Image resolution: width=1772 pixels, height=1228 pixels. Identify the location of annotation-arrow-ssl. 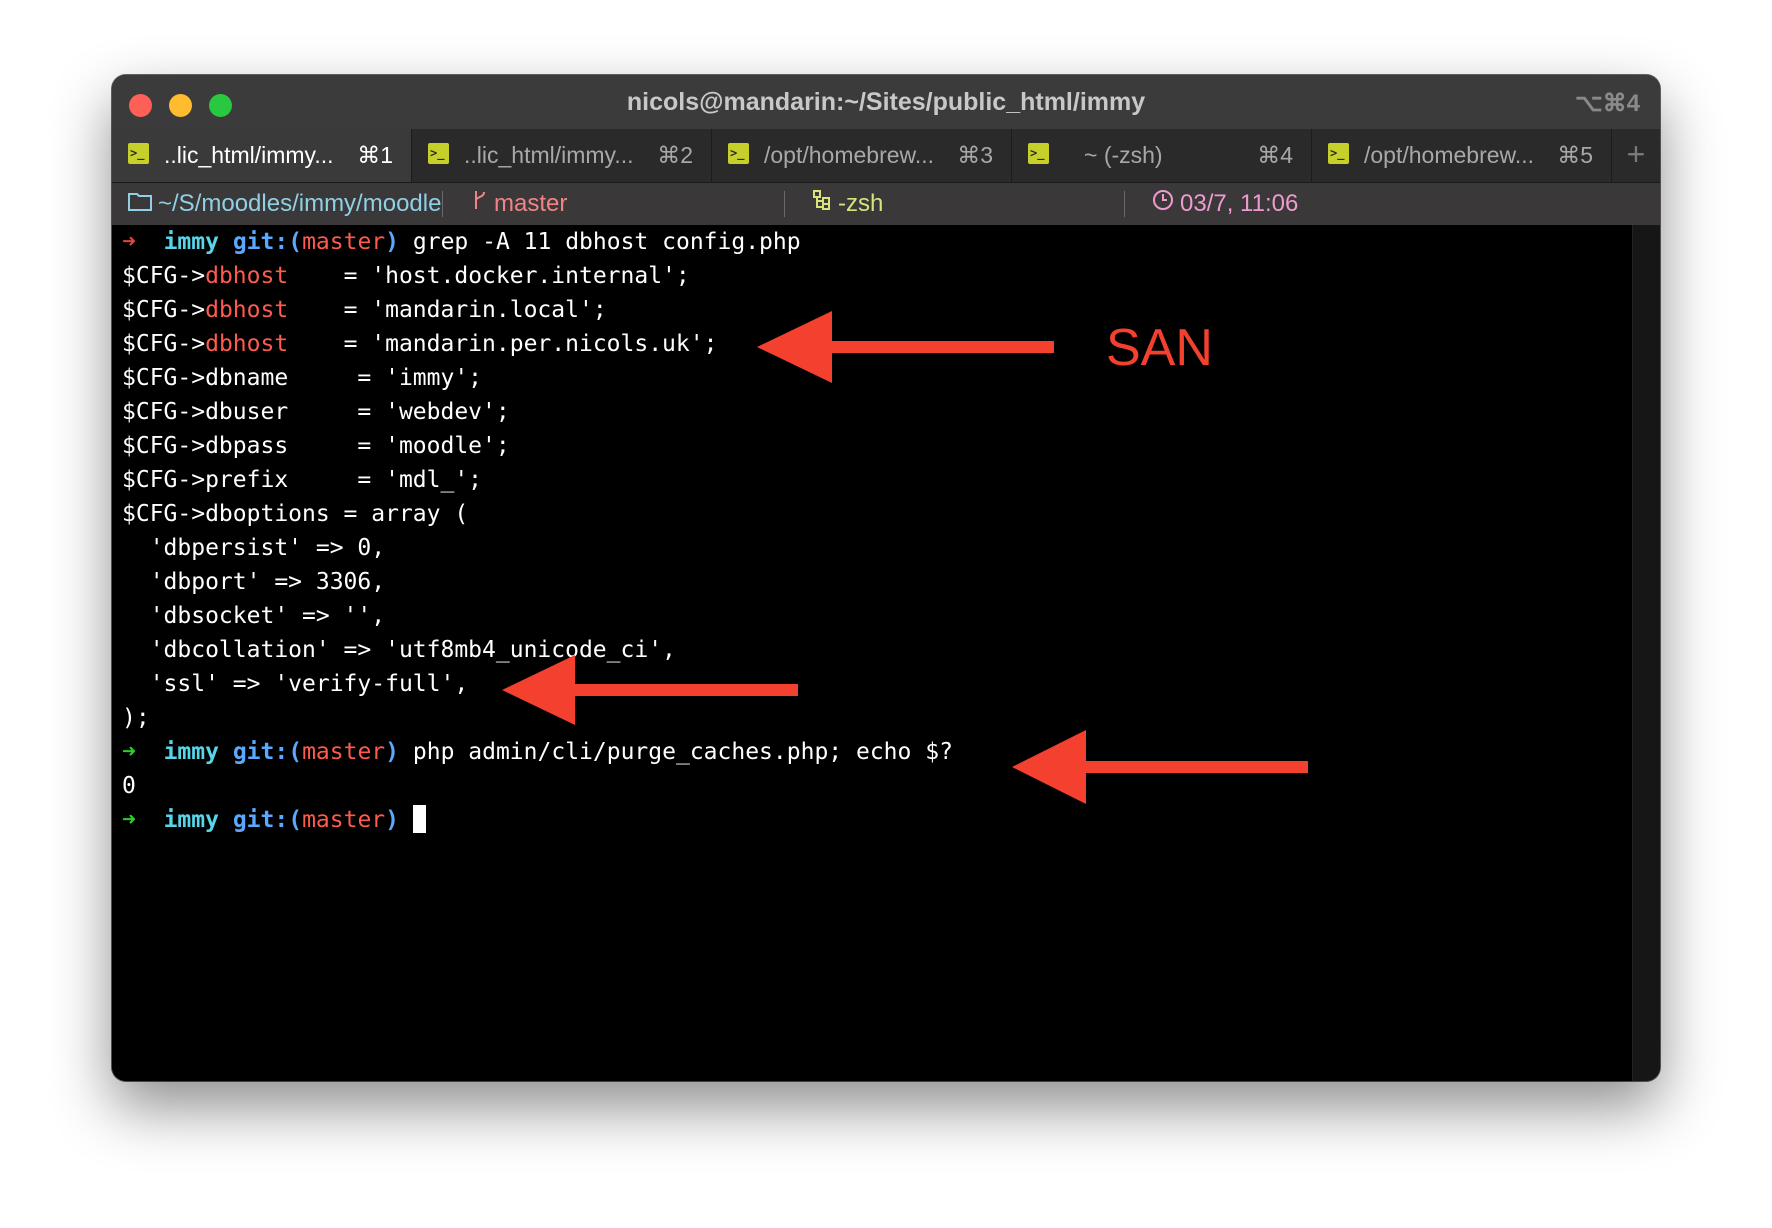
(650, 690).